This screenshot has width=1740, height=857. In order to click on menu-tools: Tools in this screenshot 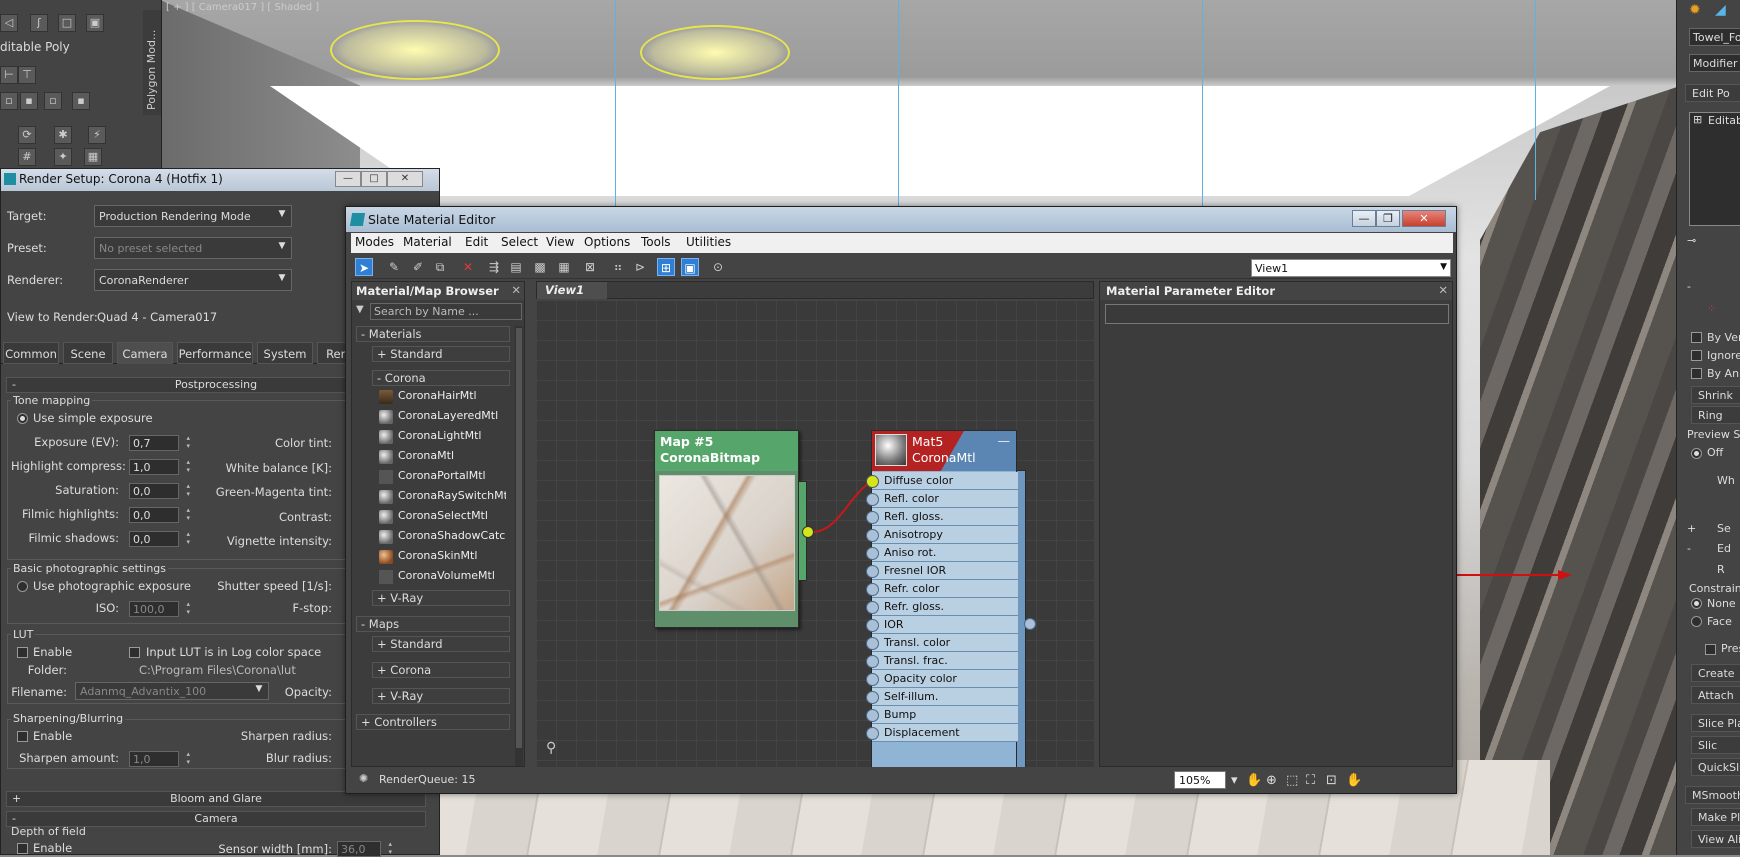, I will do `click(656, 242)`.